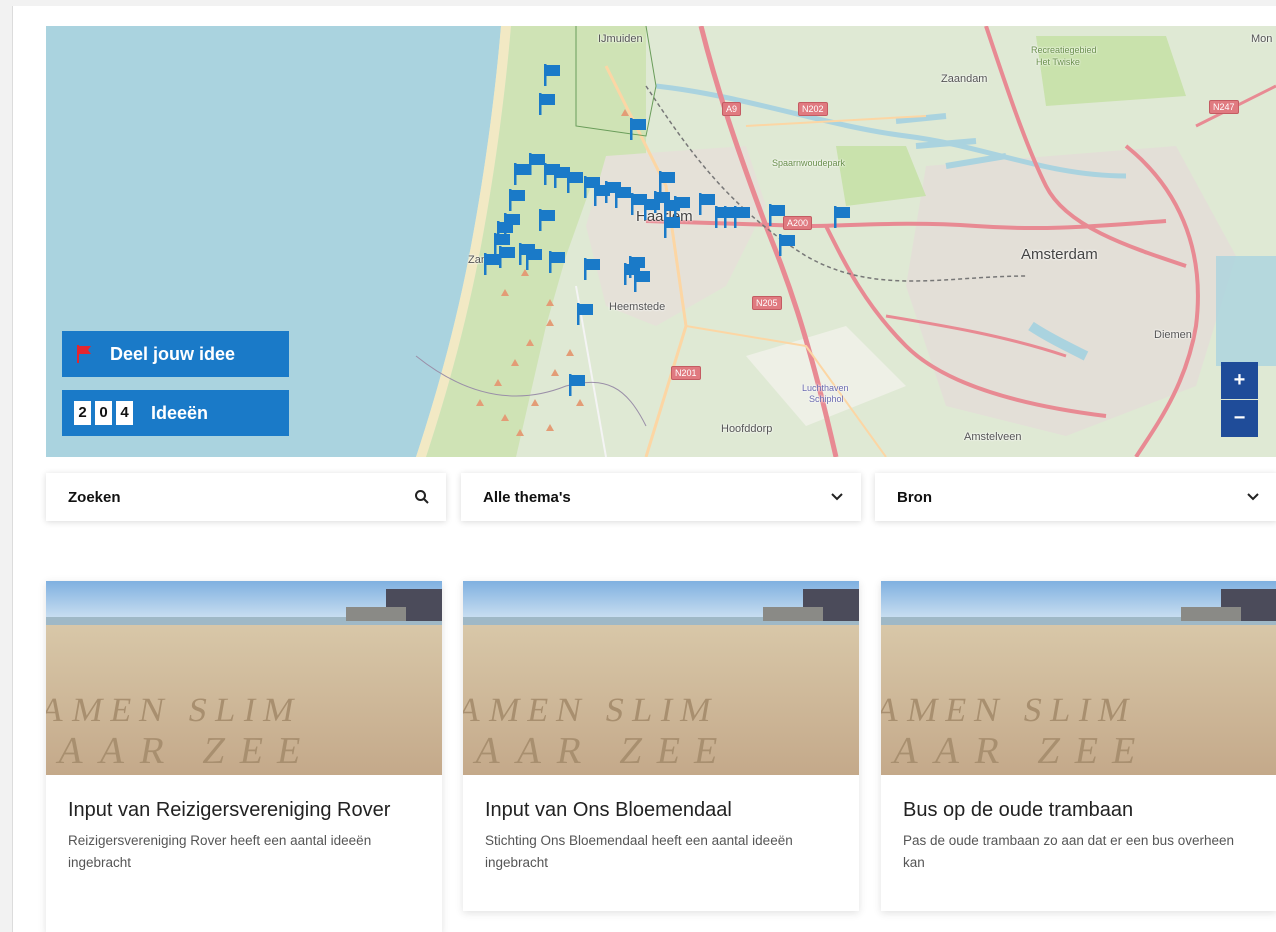 The height and width of the screenshot is (932, 1276). Describe the element at coordinates (1239, 380) in the screenshot. I see `zoom-in-button: +` at that location.